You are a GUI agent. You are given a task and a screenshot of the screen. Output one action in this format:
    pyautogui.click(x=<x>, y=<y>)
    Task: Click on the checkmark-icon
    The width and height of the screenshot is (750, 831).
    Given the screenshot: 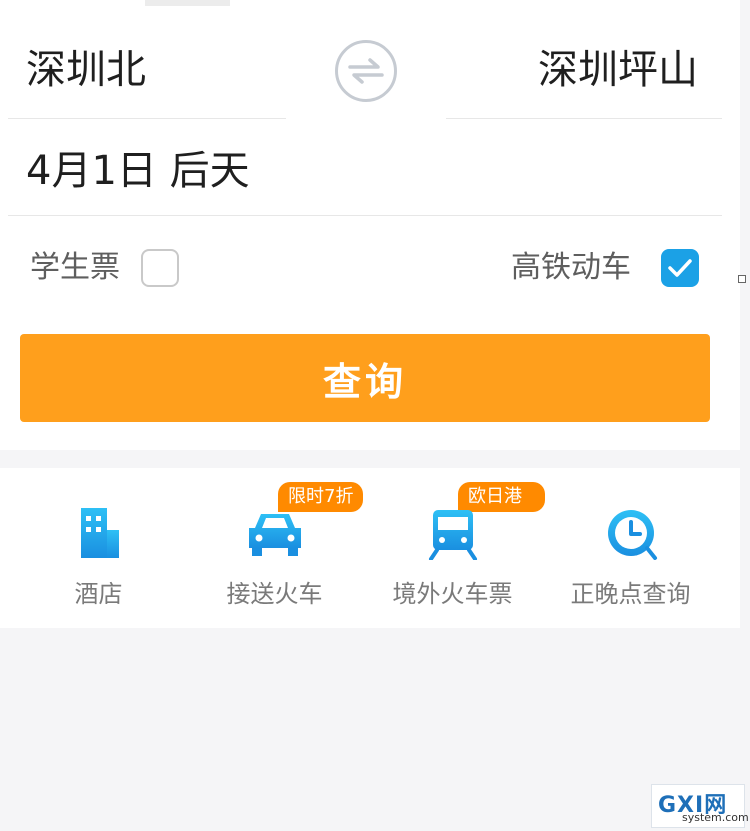 What is the action you would take?
    pyautogui.click(x=680, y=268)
    